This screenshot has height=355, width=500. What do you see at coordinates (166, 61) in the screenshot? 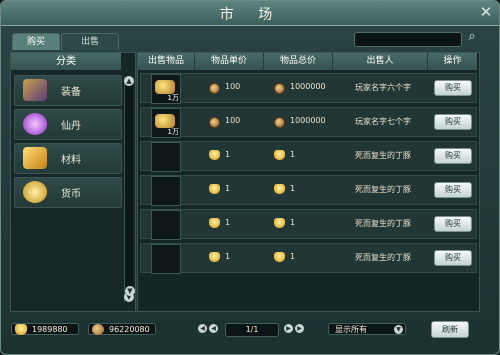
I see `column-item: 出售物品` at bounding box center [166, 61].